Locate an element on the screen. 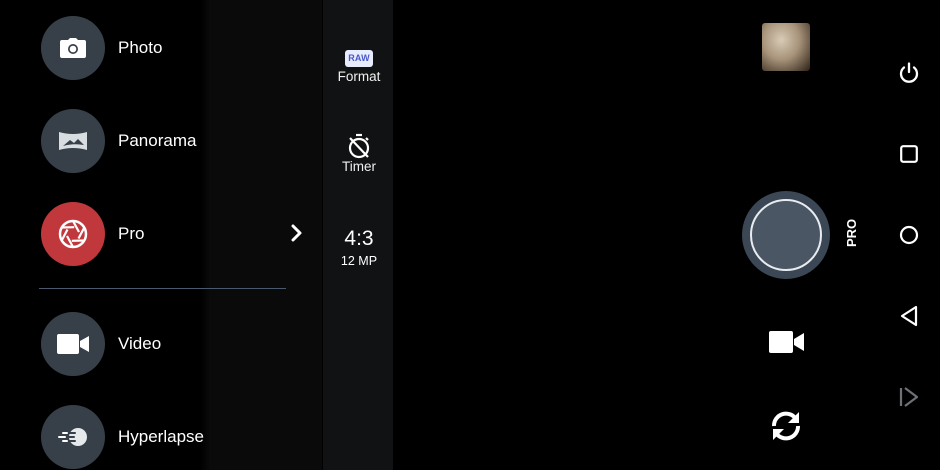 This screenshot has width=940, height=470. shutter-inner-circle is located at coordinates (786, 235).